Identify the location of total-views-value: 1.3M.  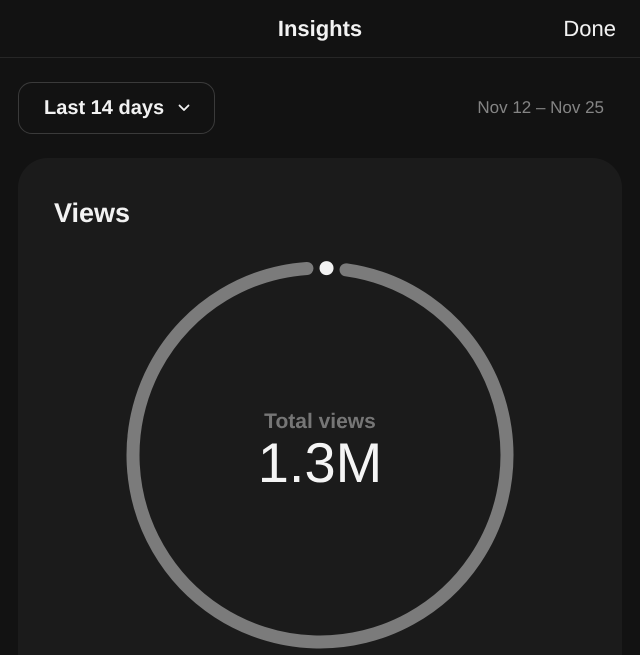
(320, 463).